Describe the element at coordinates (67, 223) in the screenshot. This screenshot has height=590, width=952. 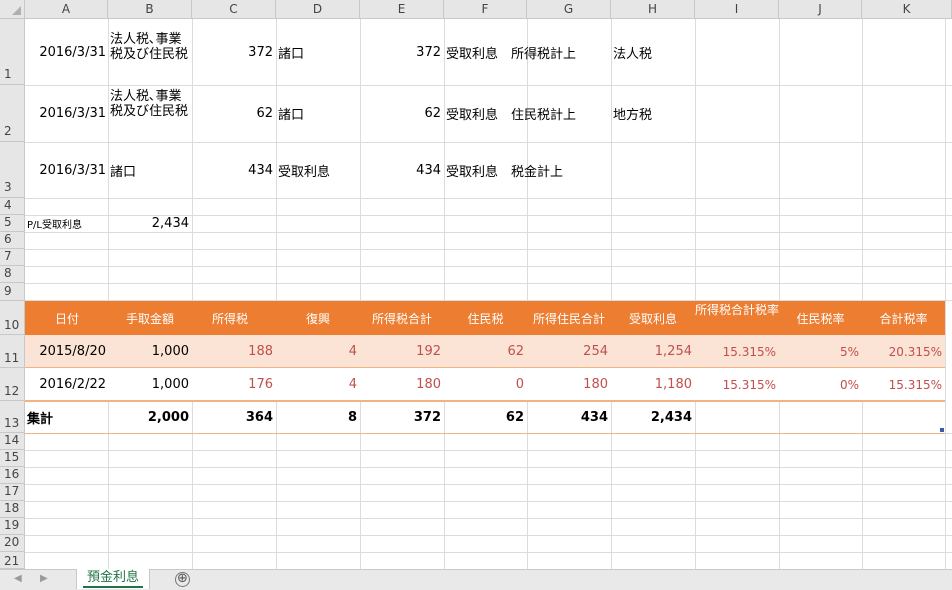
I see `pl-label: P/L受取利息` at that location.